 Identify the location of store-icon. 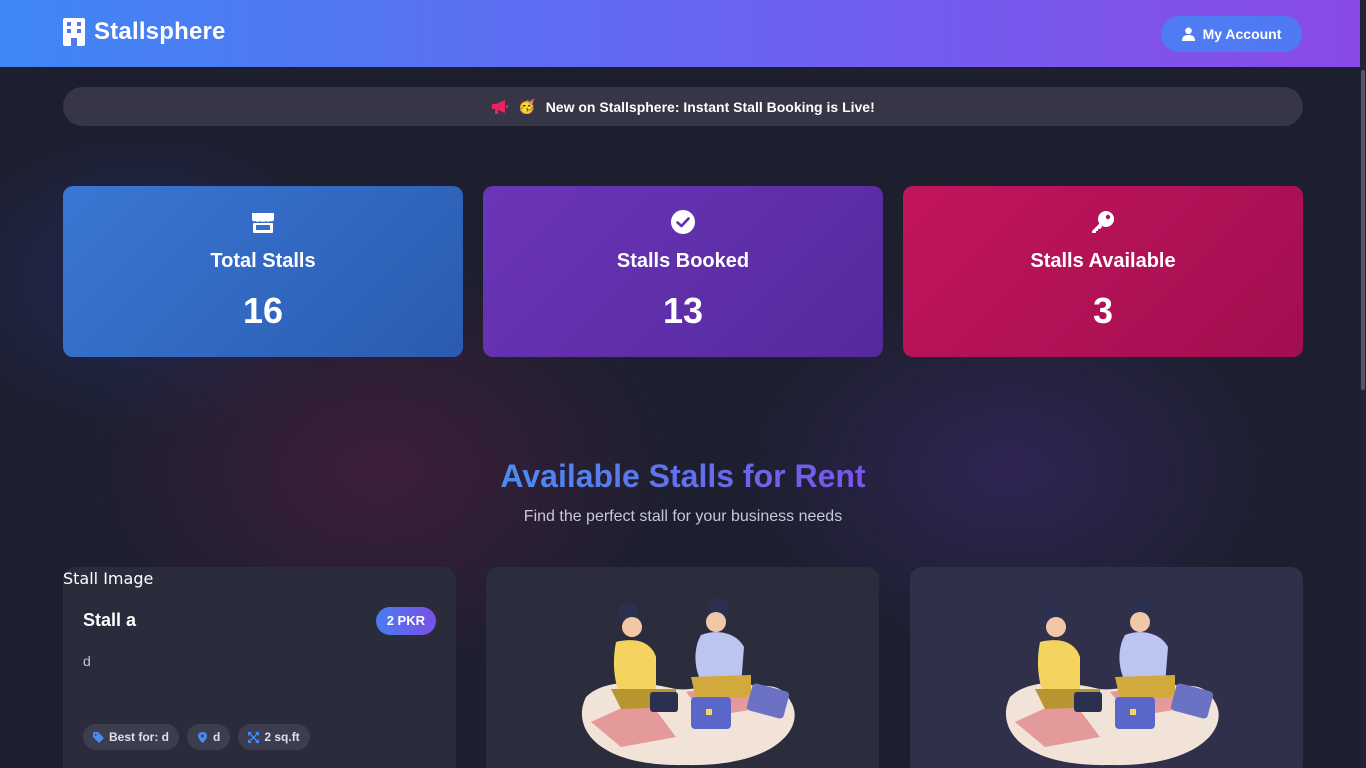
(263, 223).